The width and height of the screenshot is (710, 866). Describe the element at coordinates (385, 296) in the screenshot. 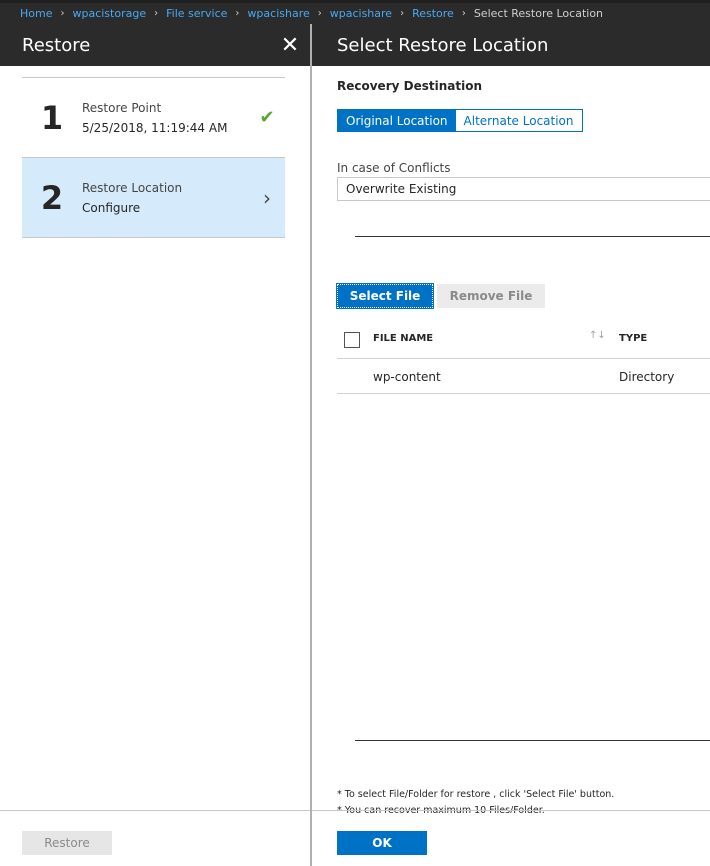

I see `select-file-button: Select File` at that location.